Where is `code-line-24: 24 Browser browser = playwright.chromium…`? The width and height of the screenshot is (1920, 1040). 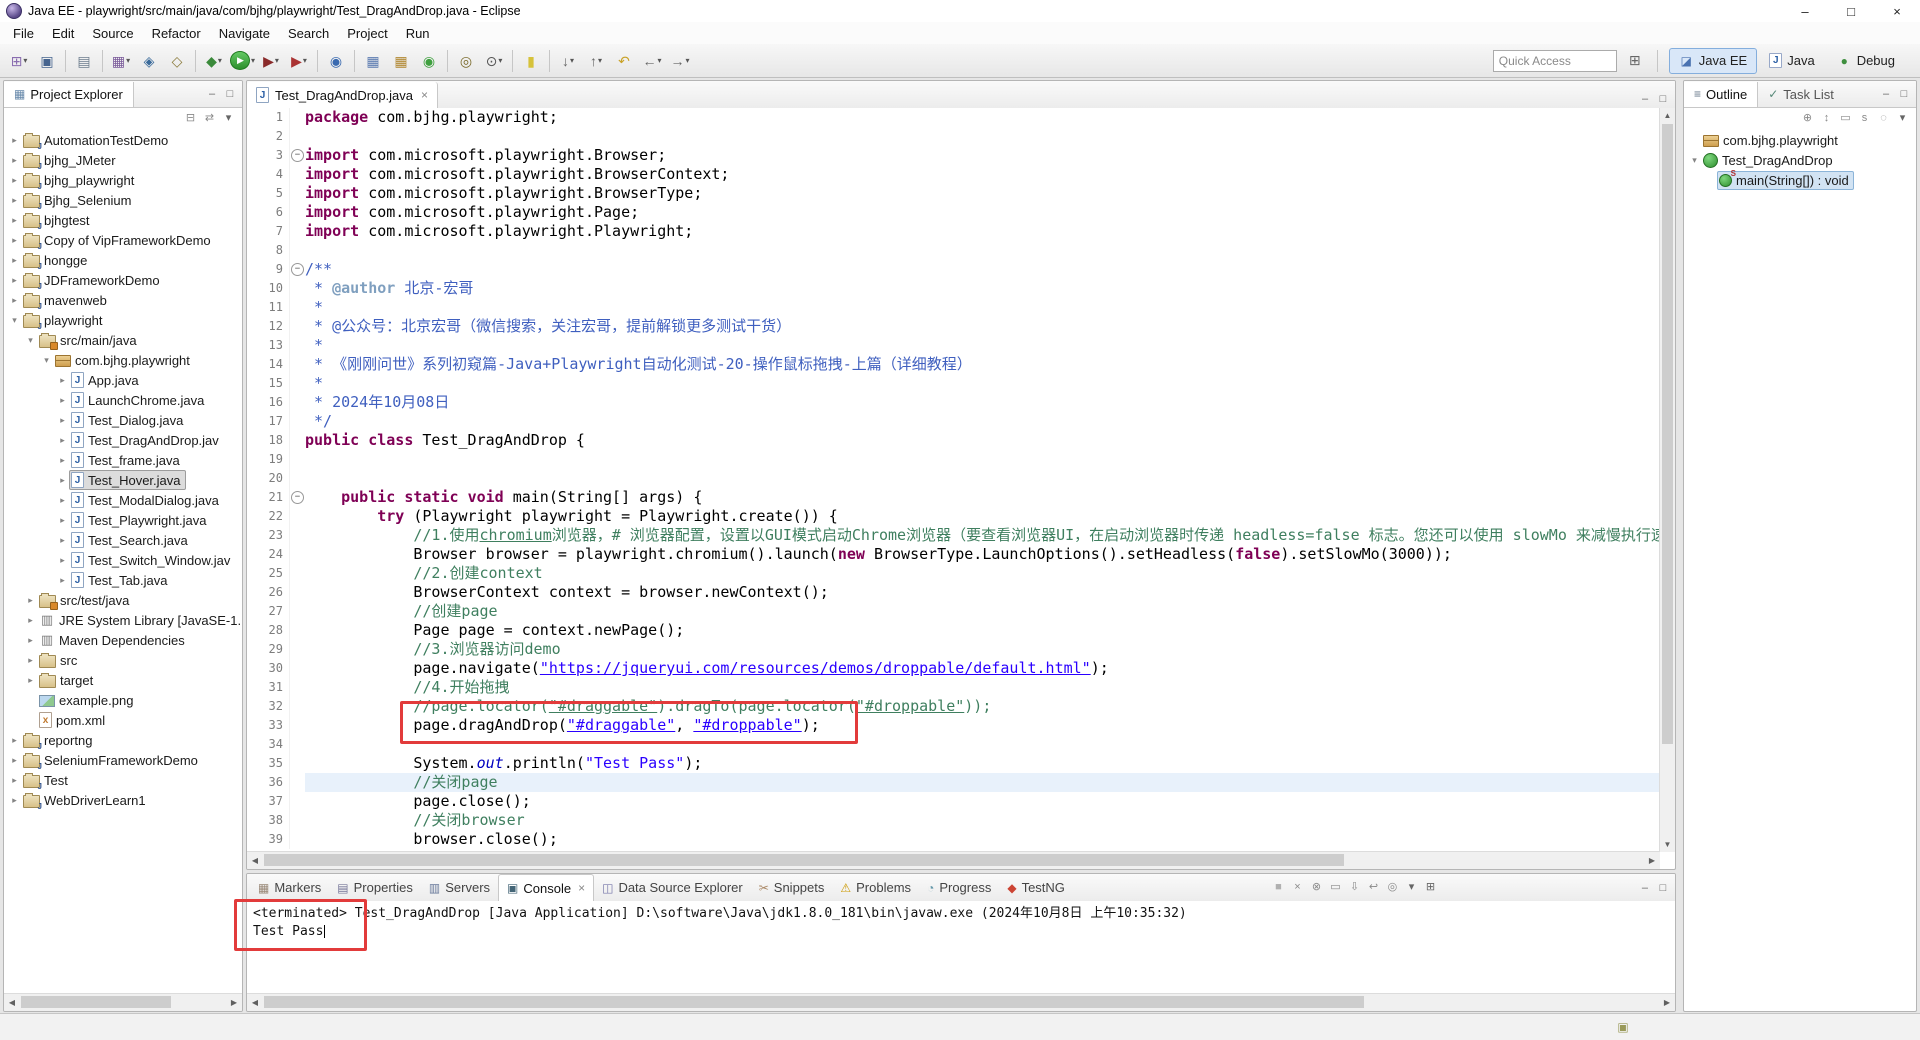 code-line-24: 24 Browser browser = playwright.chromium… is located at coordinates (953, 554).